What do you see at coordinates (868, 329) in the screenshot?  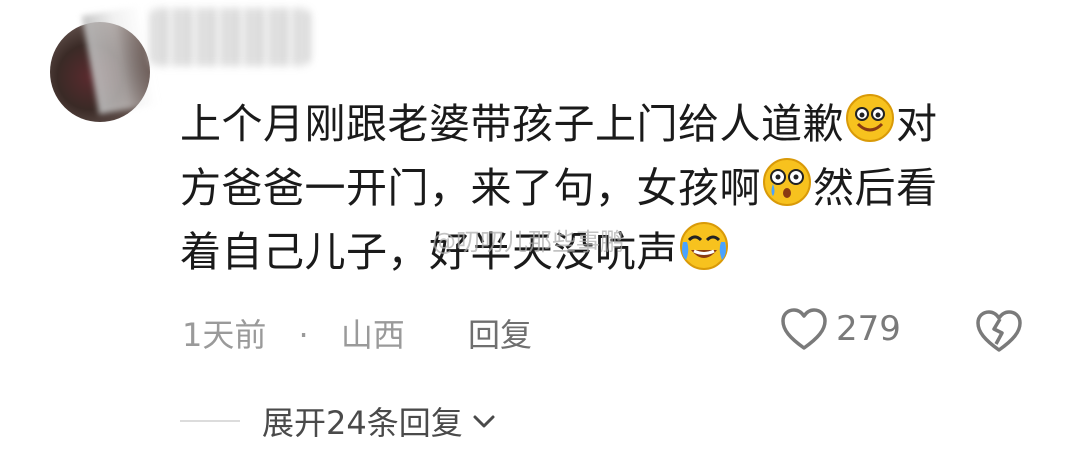 I see `like-count: 279` at bounding box center [868, 329].